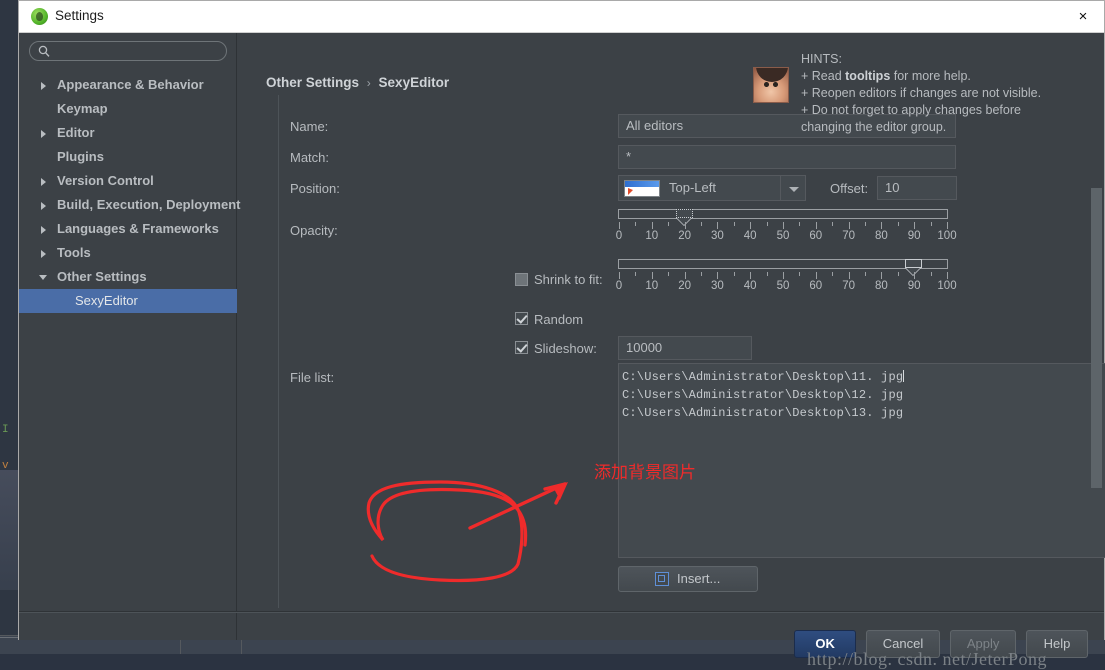 Image resolution: width=1105 pixels, height=670 pixels. Describe the element at coordinates (565, 348) in the screenshot. I see `slideshow-label: Slideshow:` at that location.